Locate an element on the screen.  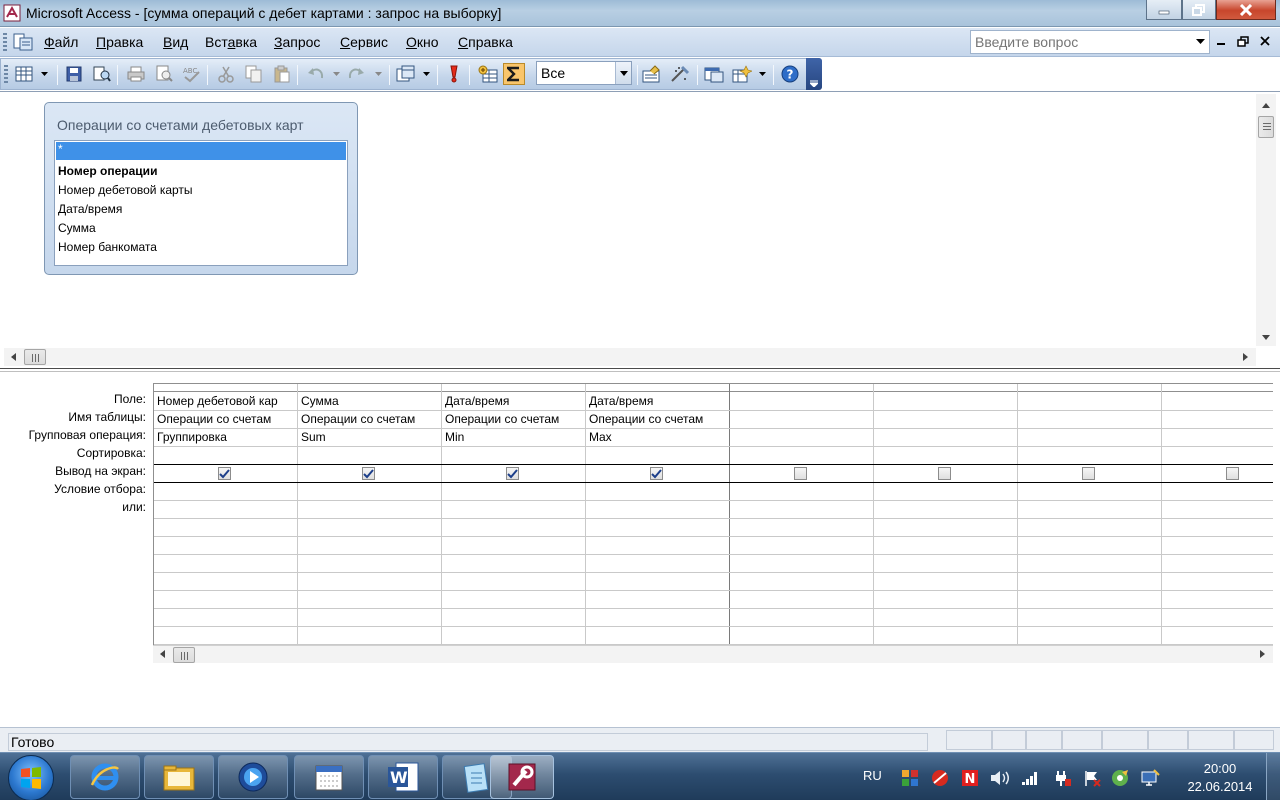
tray-power is located at coordinates (1062, 778).